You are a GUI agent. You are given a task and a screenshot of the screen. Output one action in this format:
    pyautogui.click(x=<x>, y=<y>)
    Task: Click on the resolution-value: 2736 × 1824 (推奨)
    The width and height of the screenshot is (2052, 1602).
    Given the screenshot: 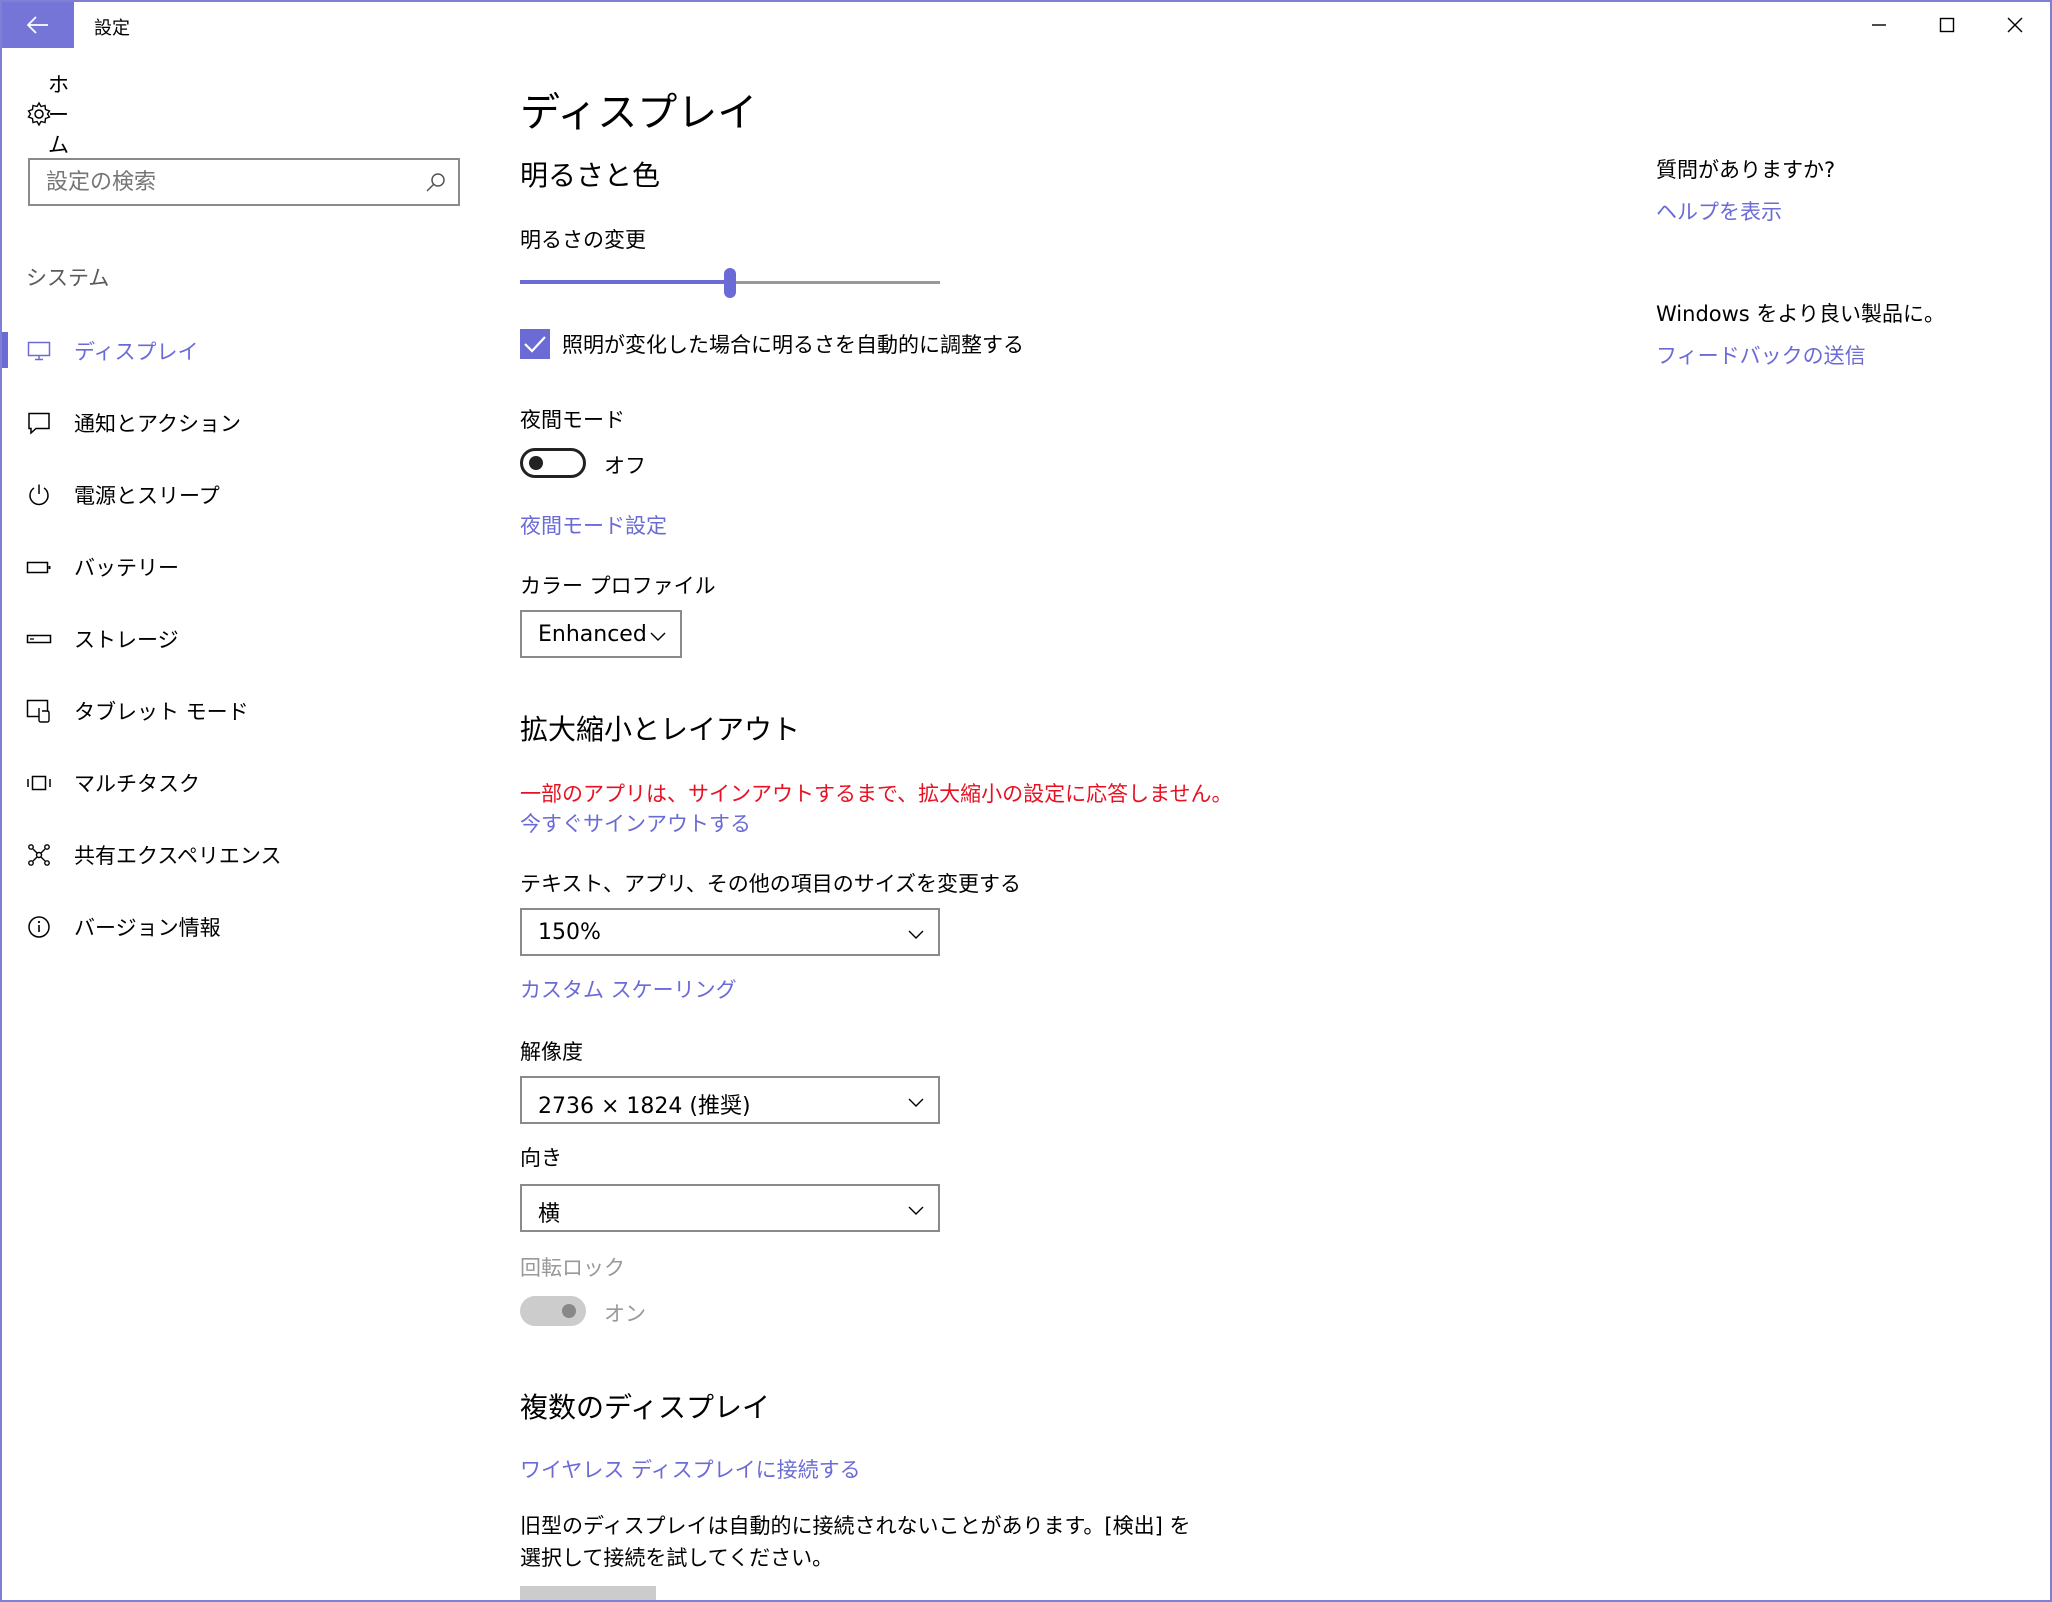 What is the action you would take?
    pyautogui.click(x=644, y=1106)
    